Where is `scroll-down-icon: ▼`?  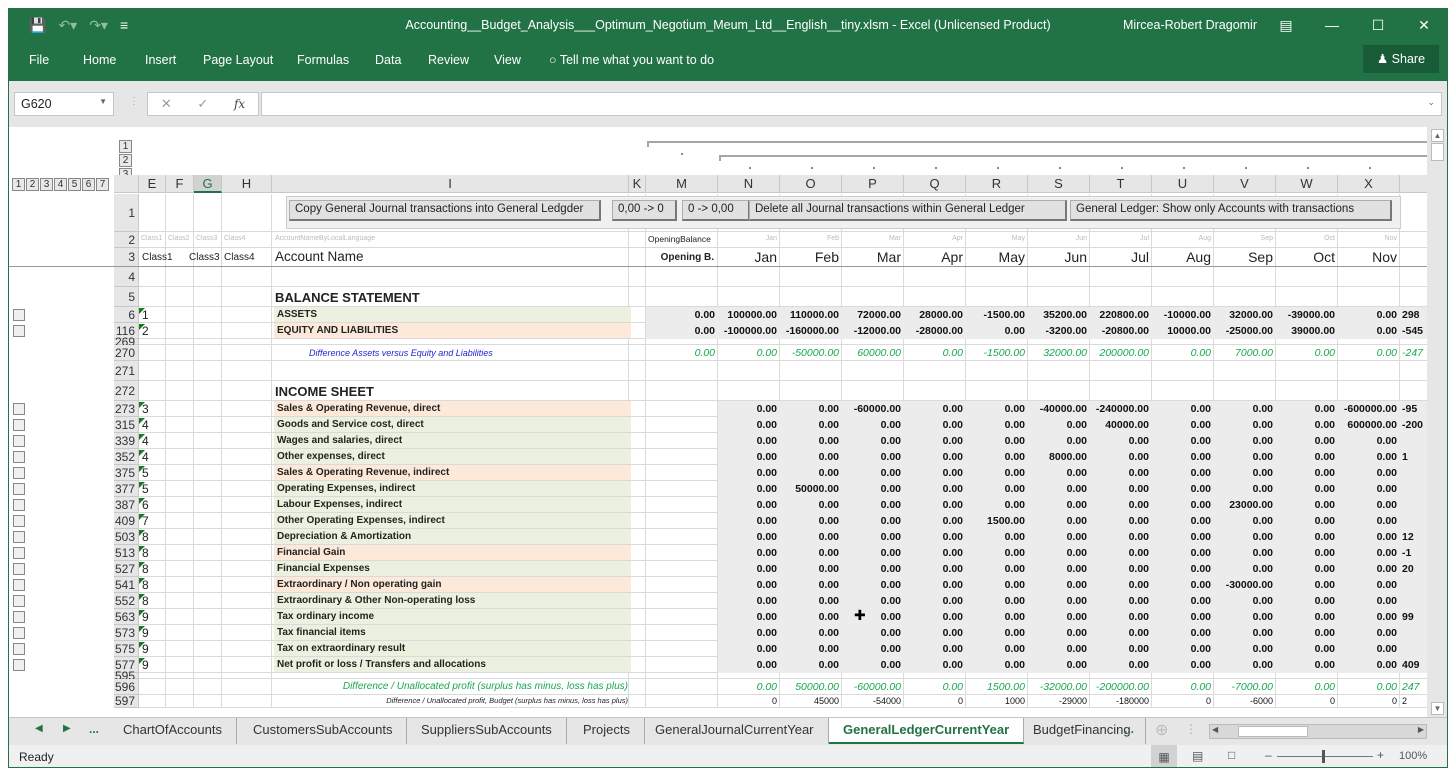 scroll-down-icon: ▼ is located at coordinates (1437, 708).